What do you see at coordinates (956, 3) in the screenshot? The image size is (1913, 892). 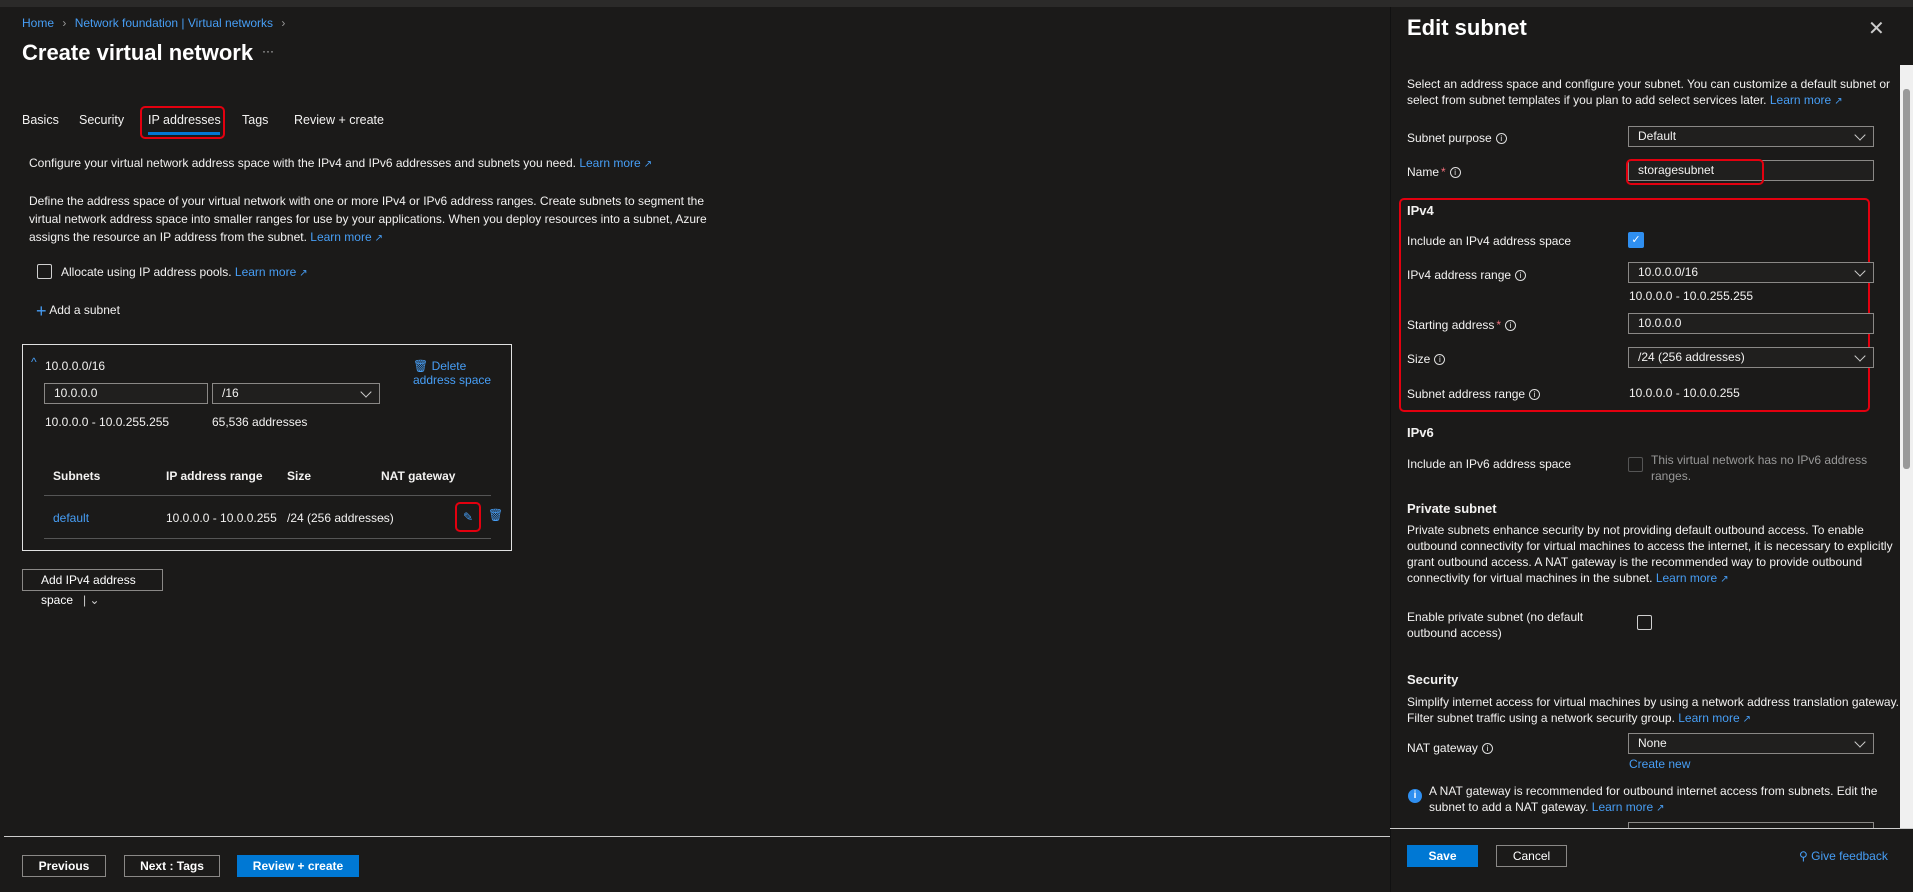 I see `top-bar` at bounding box center [956, 3].